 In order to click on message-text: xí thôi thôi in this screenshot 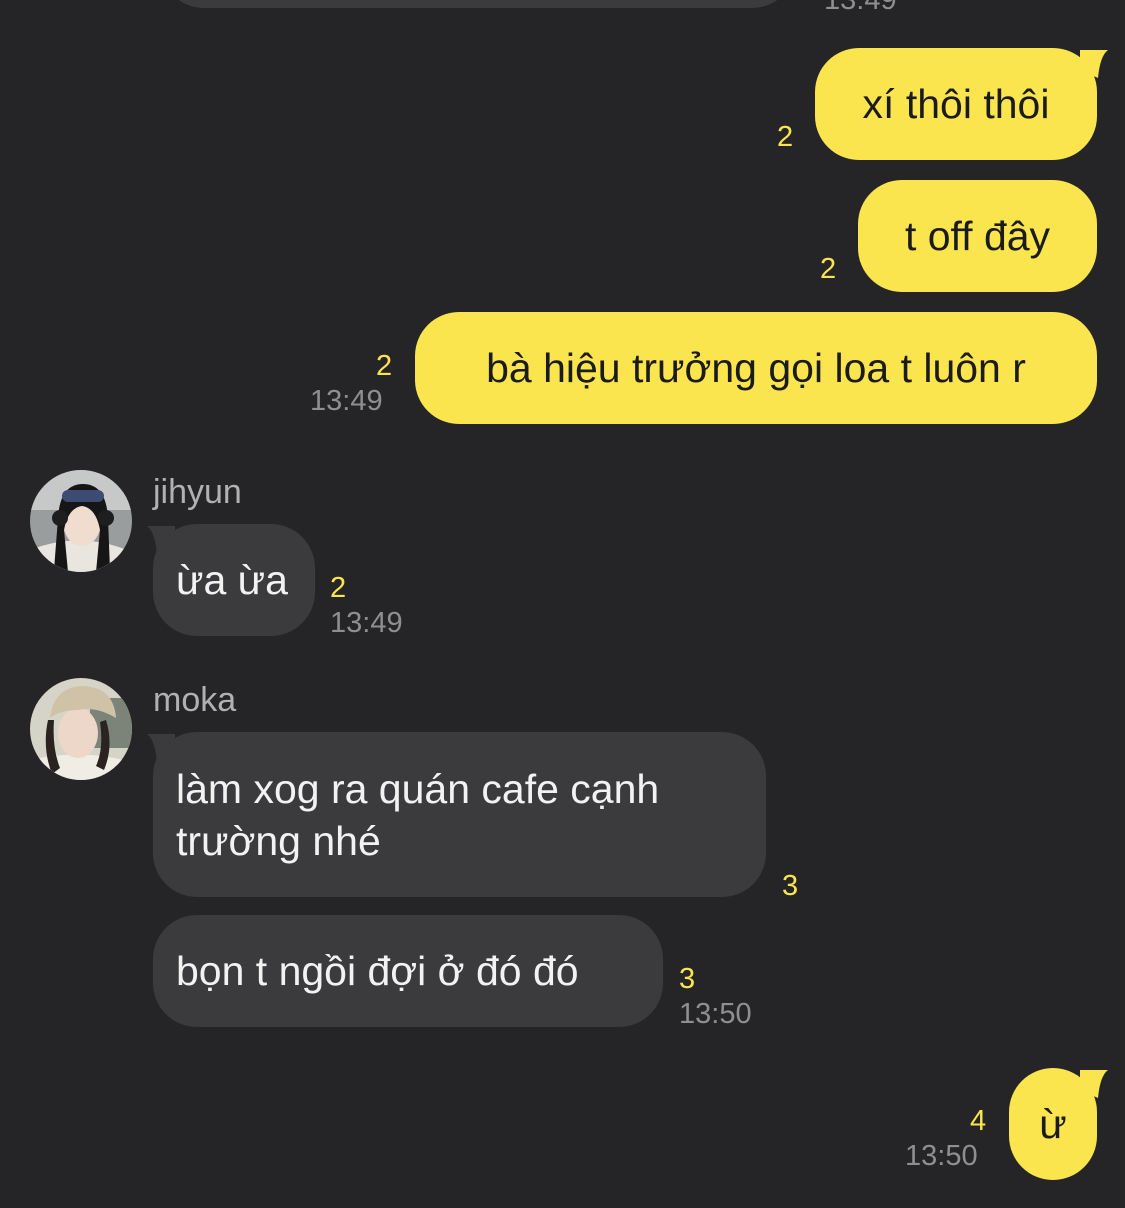, I will do `click(956, 104)`.